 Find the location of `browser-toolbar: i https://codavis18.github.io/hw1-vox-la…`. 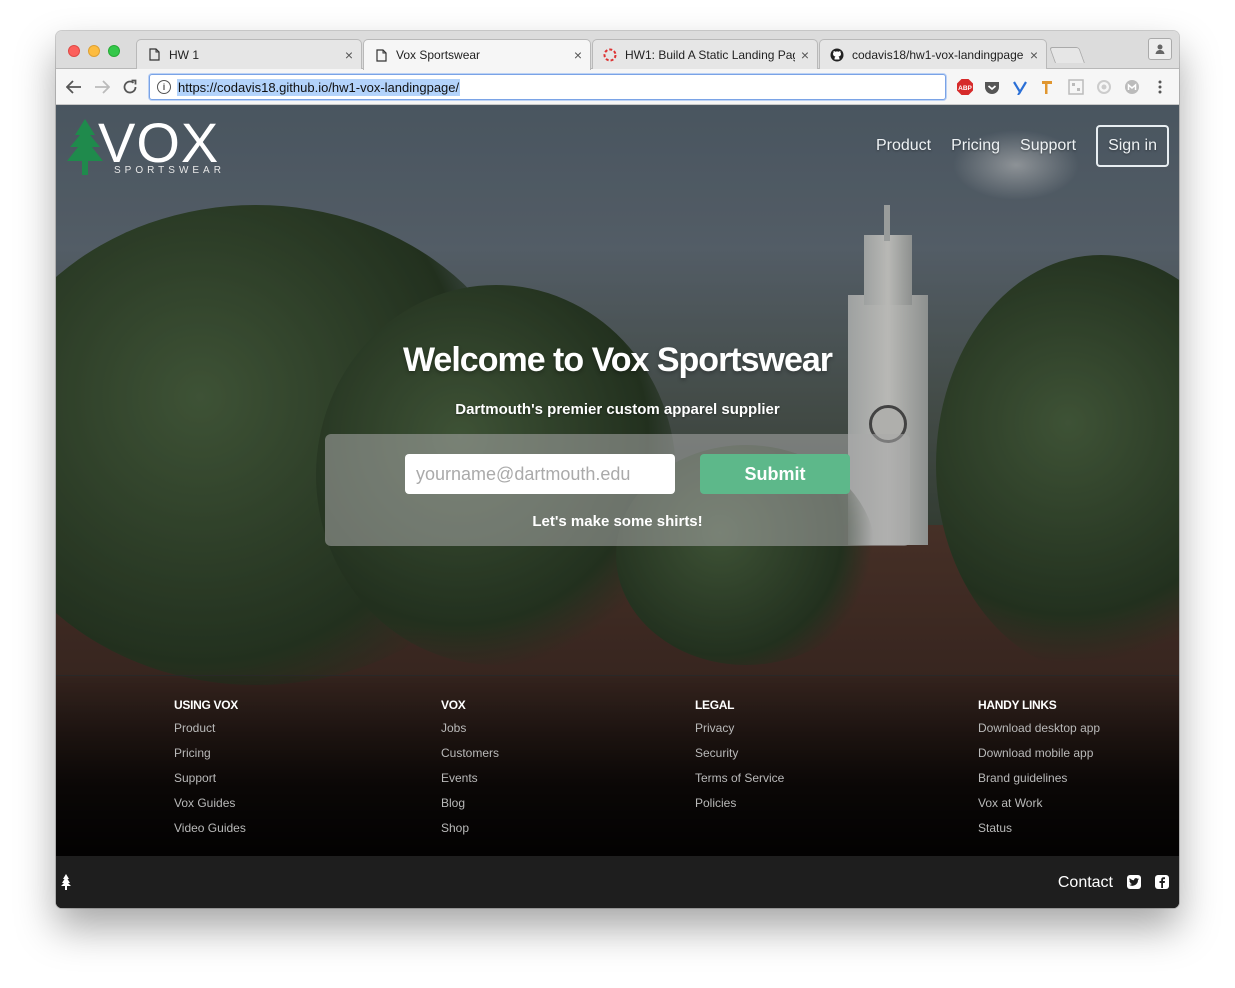

browser-toolbar: i https://codavis18.github.io/hw1-vox-la… is located at coordinates (617, 87).